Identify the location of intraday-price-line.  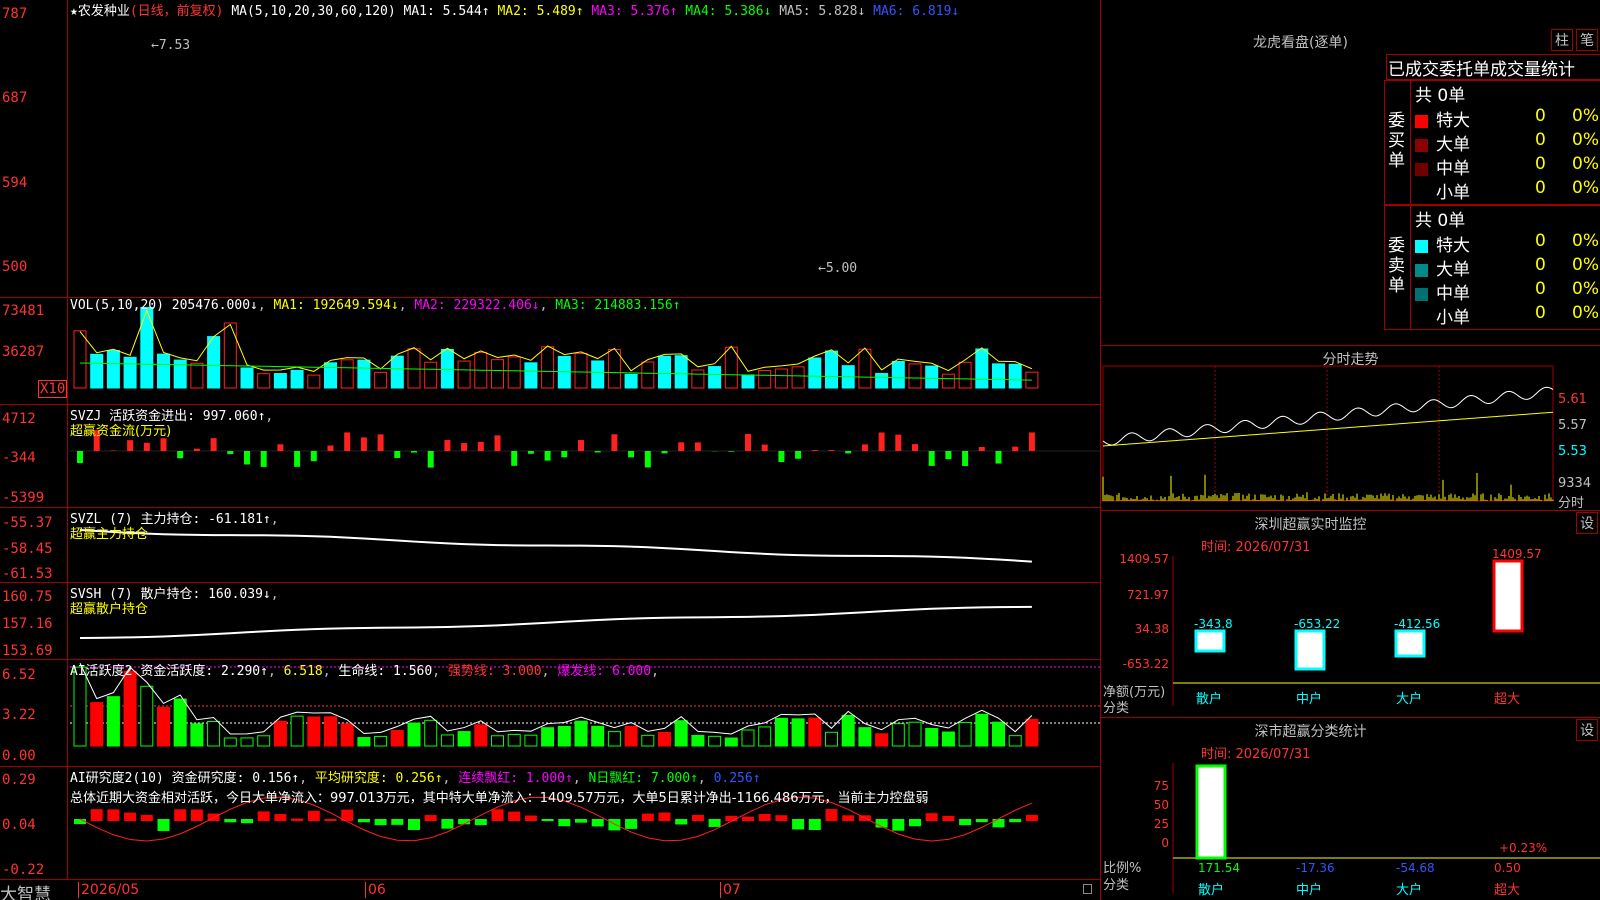
(1328, 416).